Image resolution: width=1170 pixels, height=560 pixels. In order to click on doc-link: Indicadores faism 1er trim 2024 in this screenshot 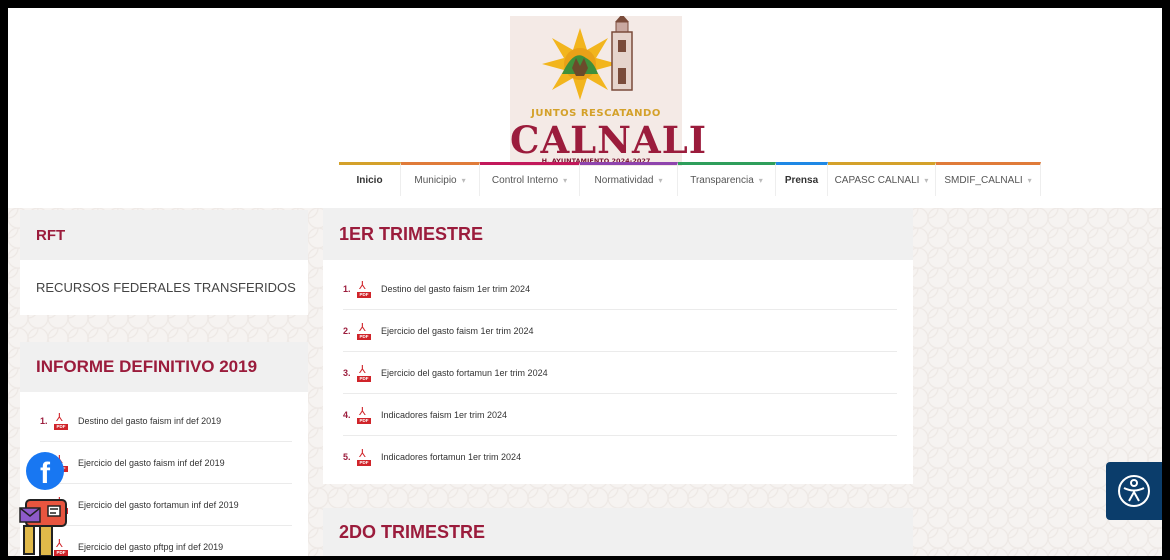, I will do `click(444, 415)`.